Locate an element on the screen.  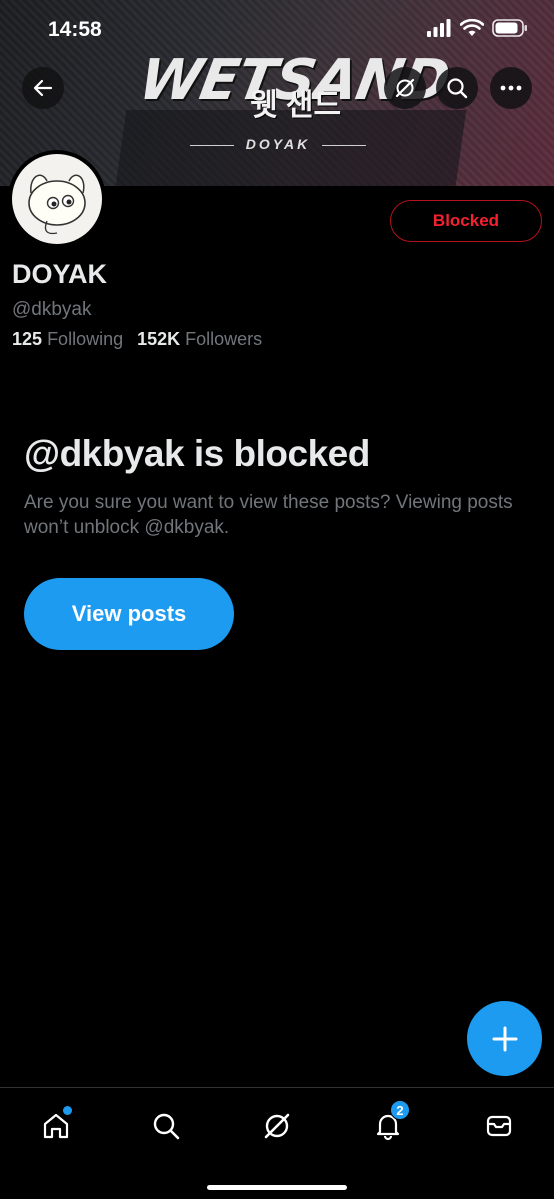
tab-grok is located at coordinates (277, 1126).